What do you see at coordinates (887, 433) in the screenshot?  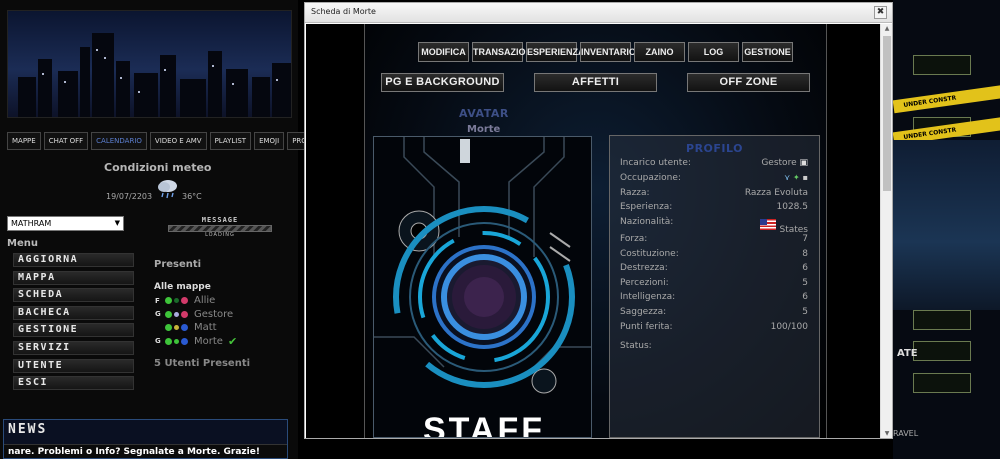 I see `scroll-down-icon: ▼` at bounding box center [887, 433].